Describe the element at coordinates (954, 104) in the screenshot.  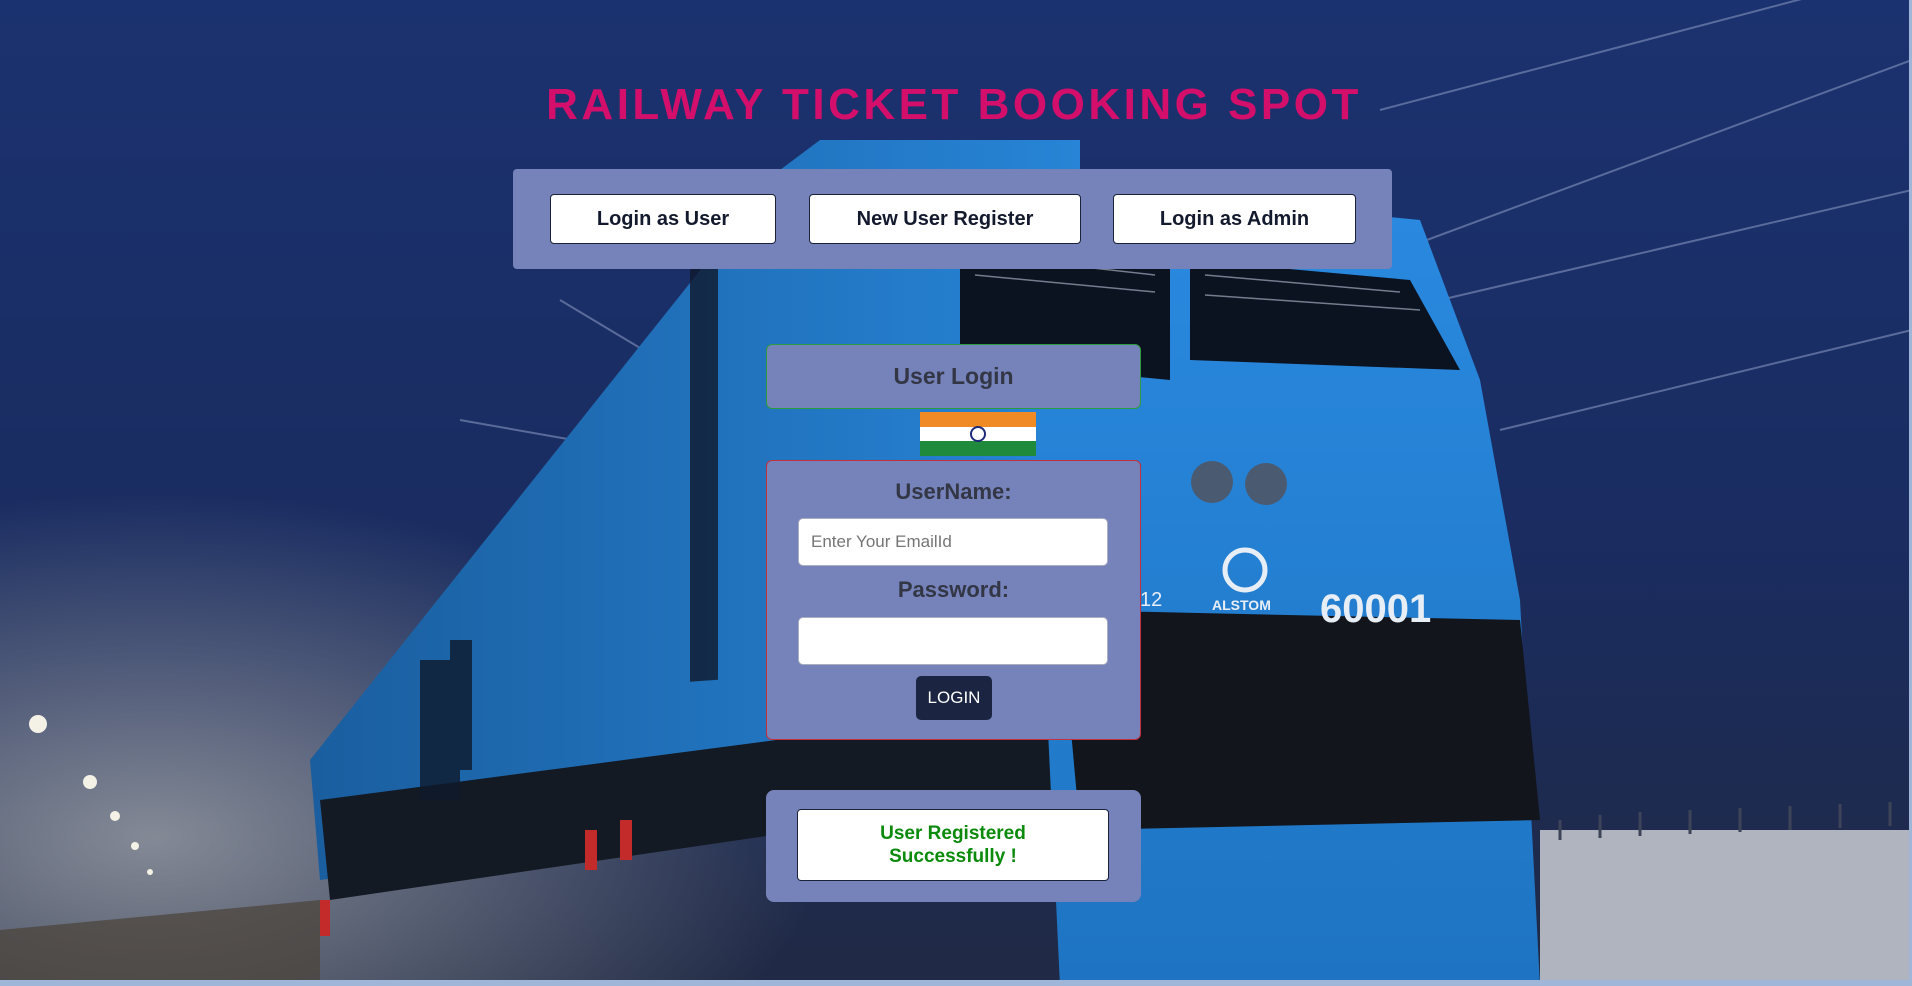
I see `page-title: RAILWAY TICKET BOOKING SPOT` at that location.